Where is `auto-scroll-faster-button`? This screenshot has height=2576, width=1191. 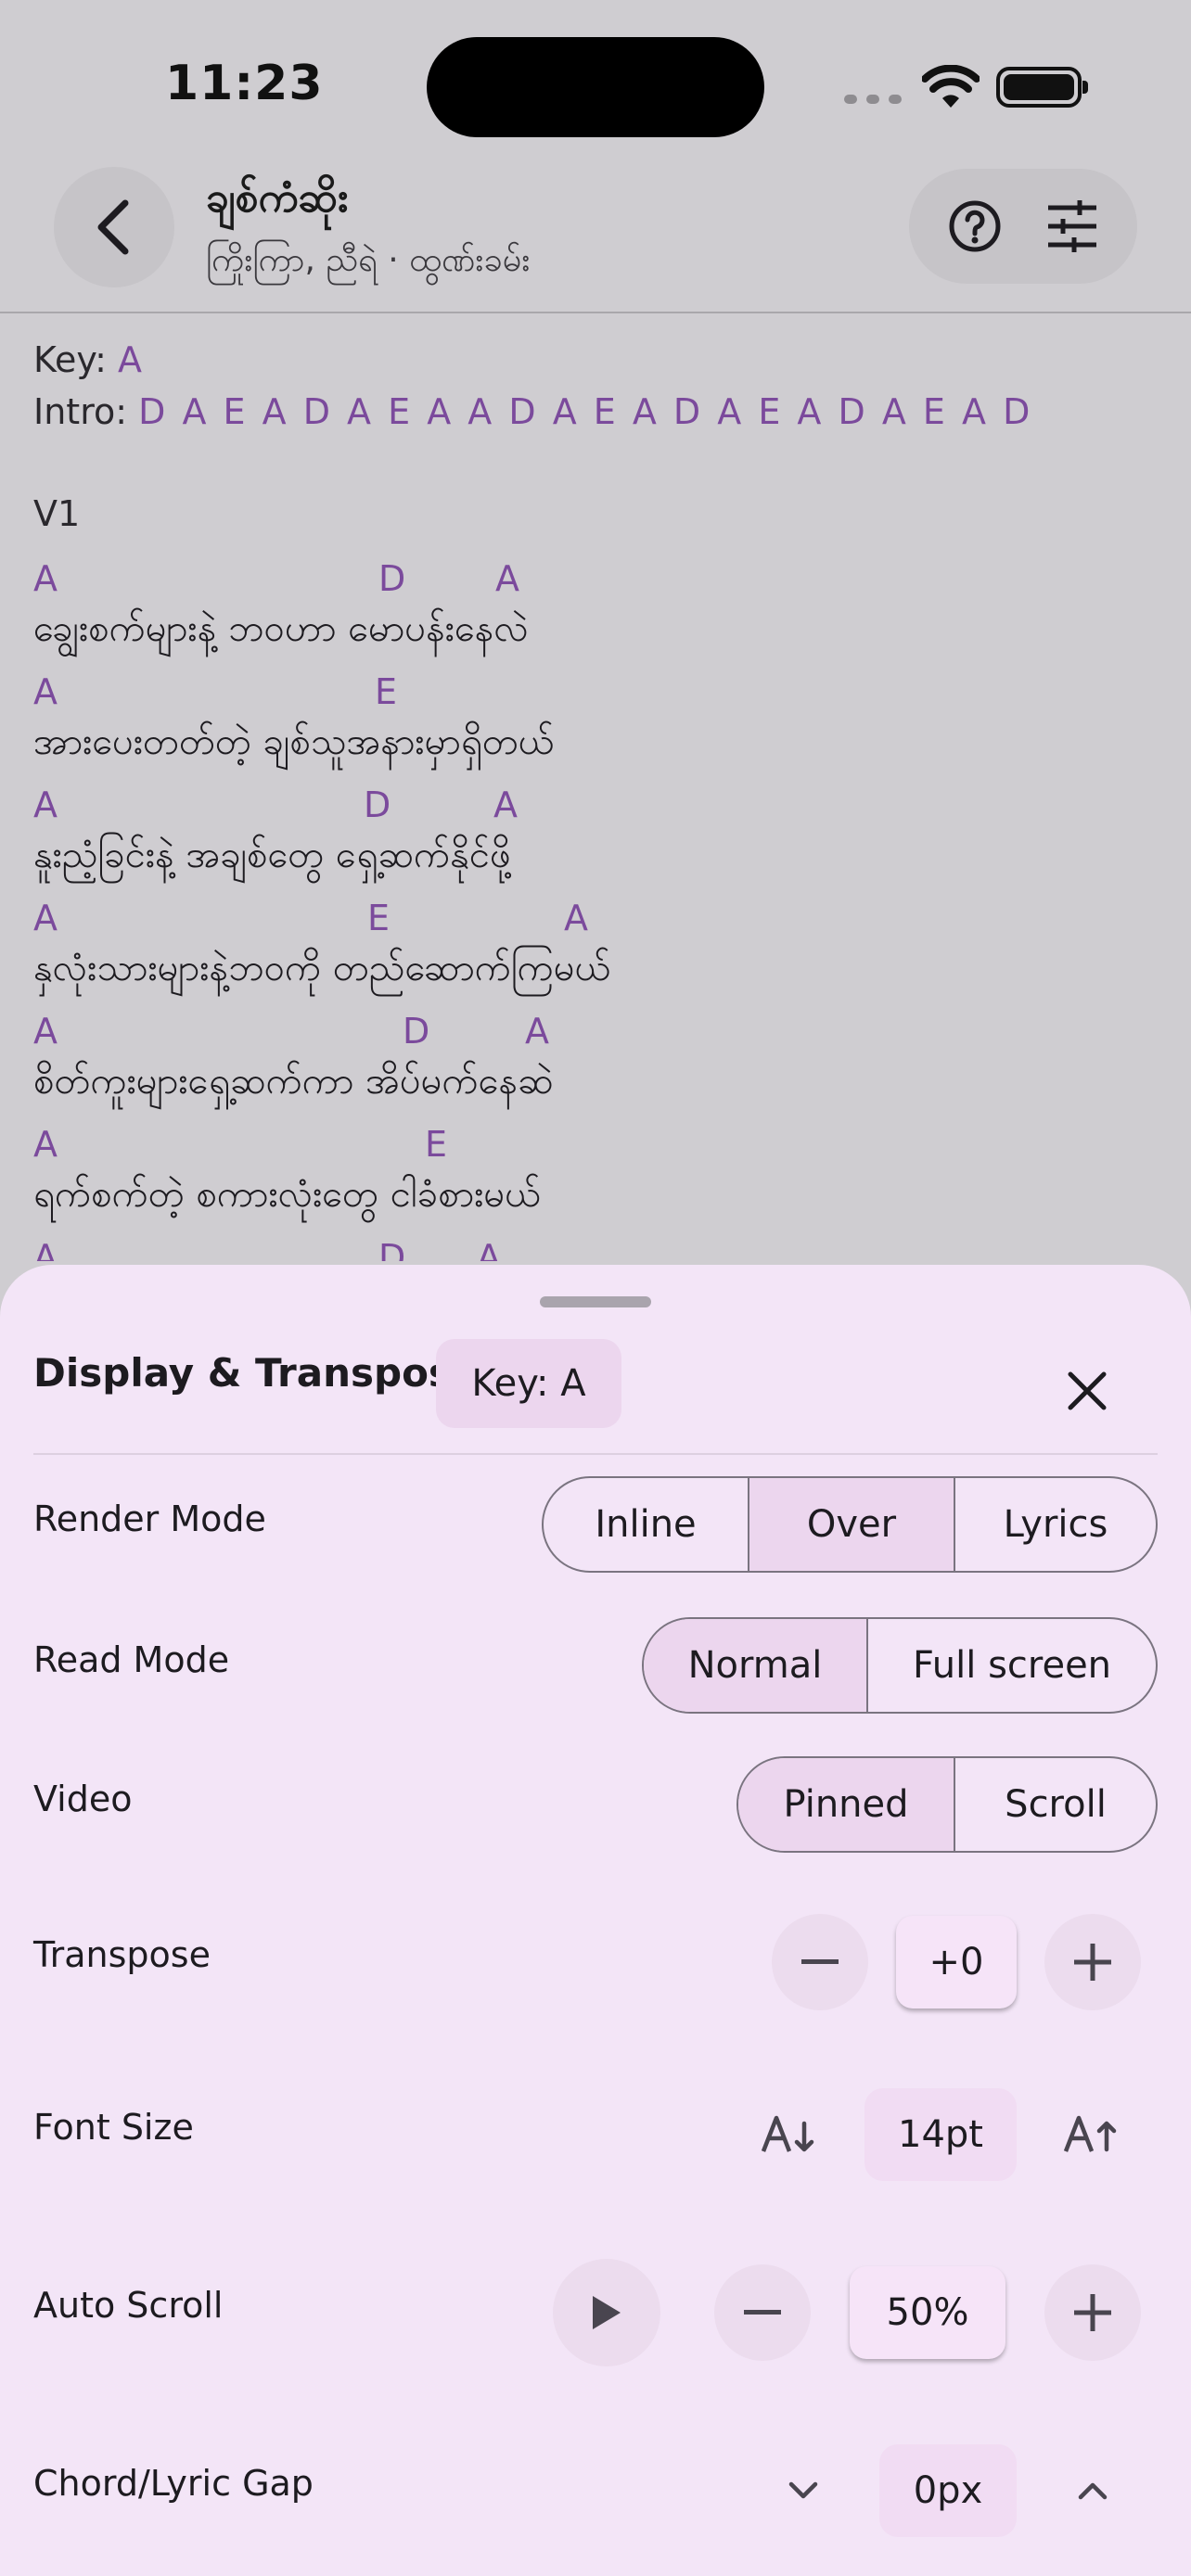
auto-scroll-faster-button is located at coordinates (1092, 2312).